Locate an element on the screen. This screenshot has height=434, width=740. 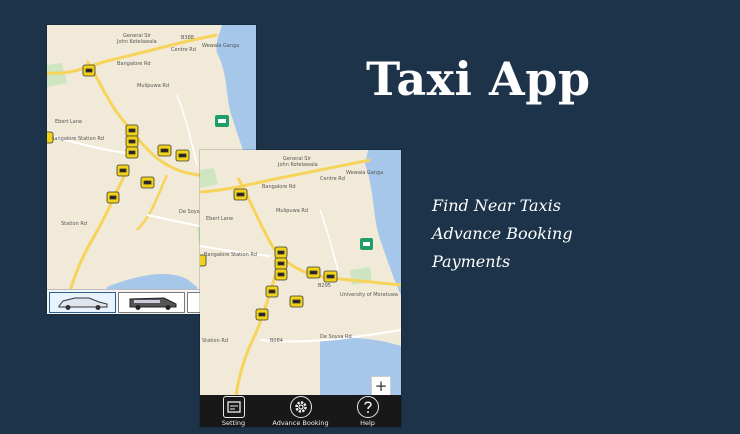
page-title: Taxi App is located at coordinates (478, 79).